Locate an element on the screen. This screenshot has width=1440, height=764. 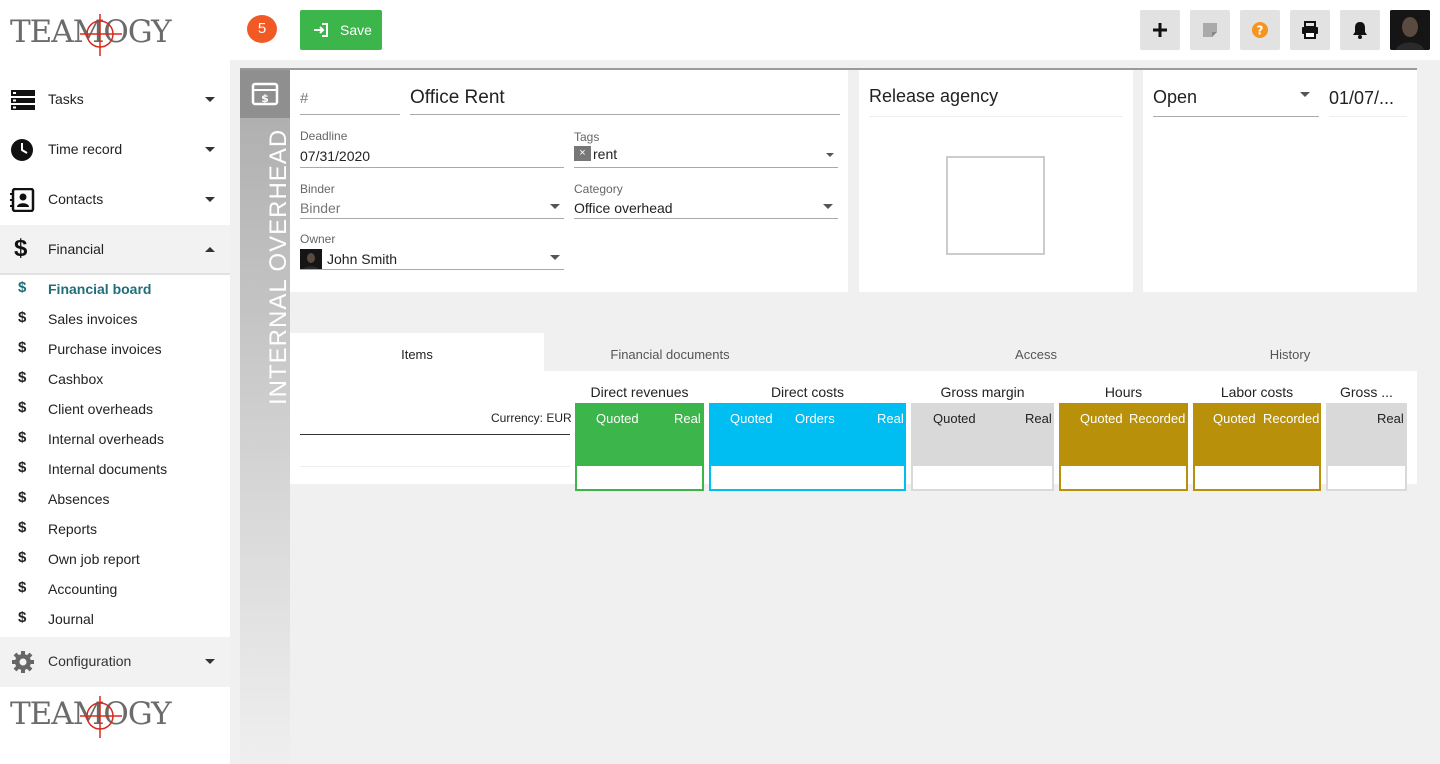
record-type-icon-box: $ is located at coordinates (265, 94).